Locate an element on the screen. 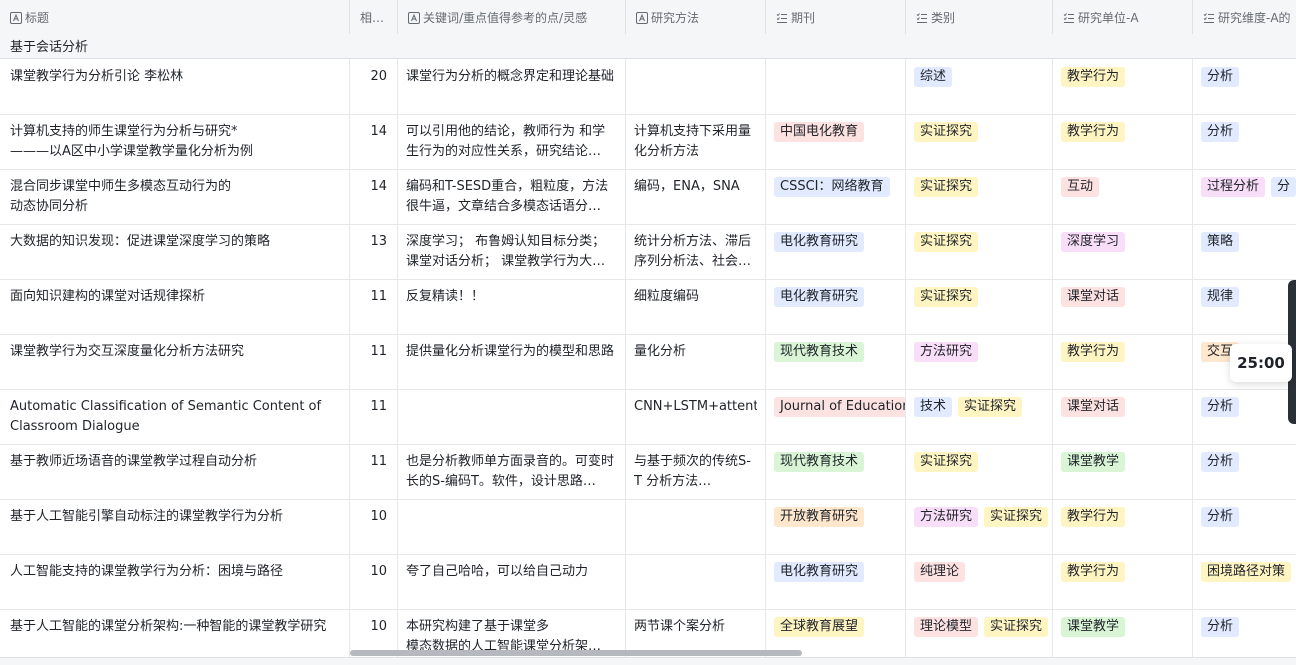 The width and height of the screenshot is (1296, 665). title-cell: 人工智能支持的课堂教学行为分析：困境与路径 is located at coordinates (175, 581).